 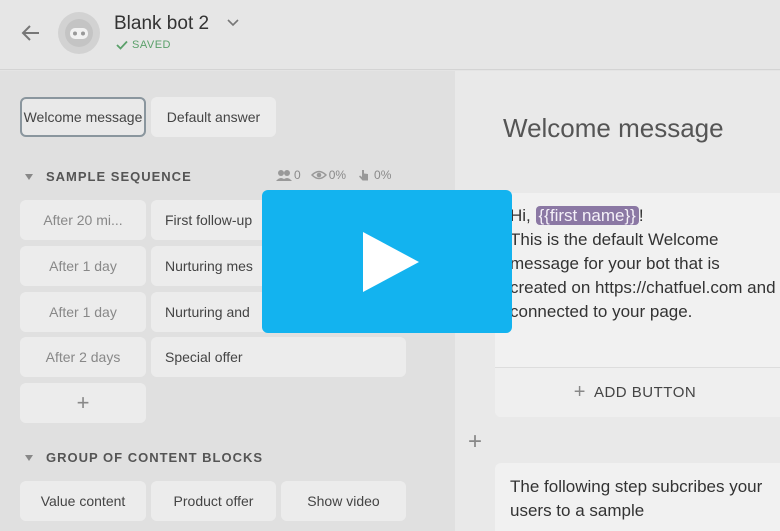 What do you see at coordinates (637, 392) in the screenshot?
I see `add-button: + ADD BUTTON` at bounding box center [637, 392].